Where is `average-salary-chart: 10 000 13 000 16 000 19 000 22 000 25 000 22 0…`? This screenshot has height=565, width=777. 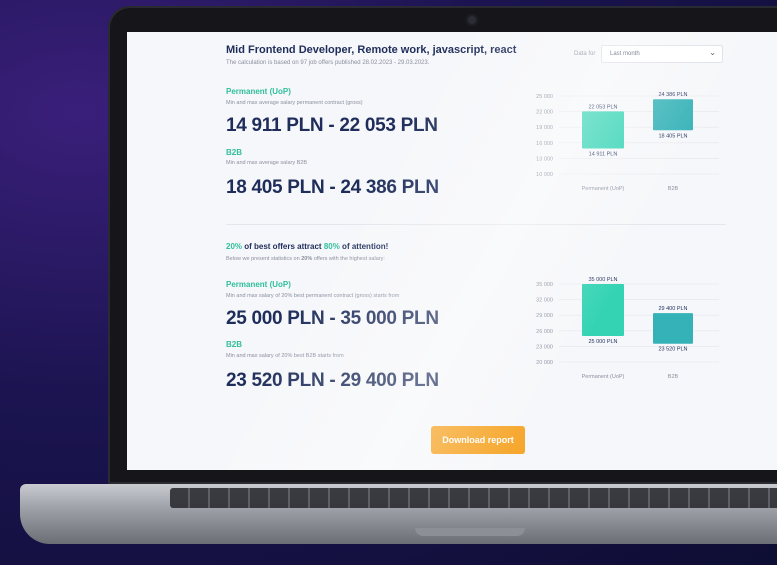 average-salary-chart: 10 000 13 000 16 000 19 000 22 000 25 000 22 0… is located at coordinates (627, 142).